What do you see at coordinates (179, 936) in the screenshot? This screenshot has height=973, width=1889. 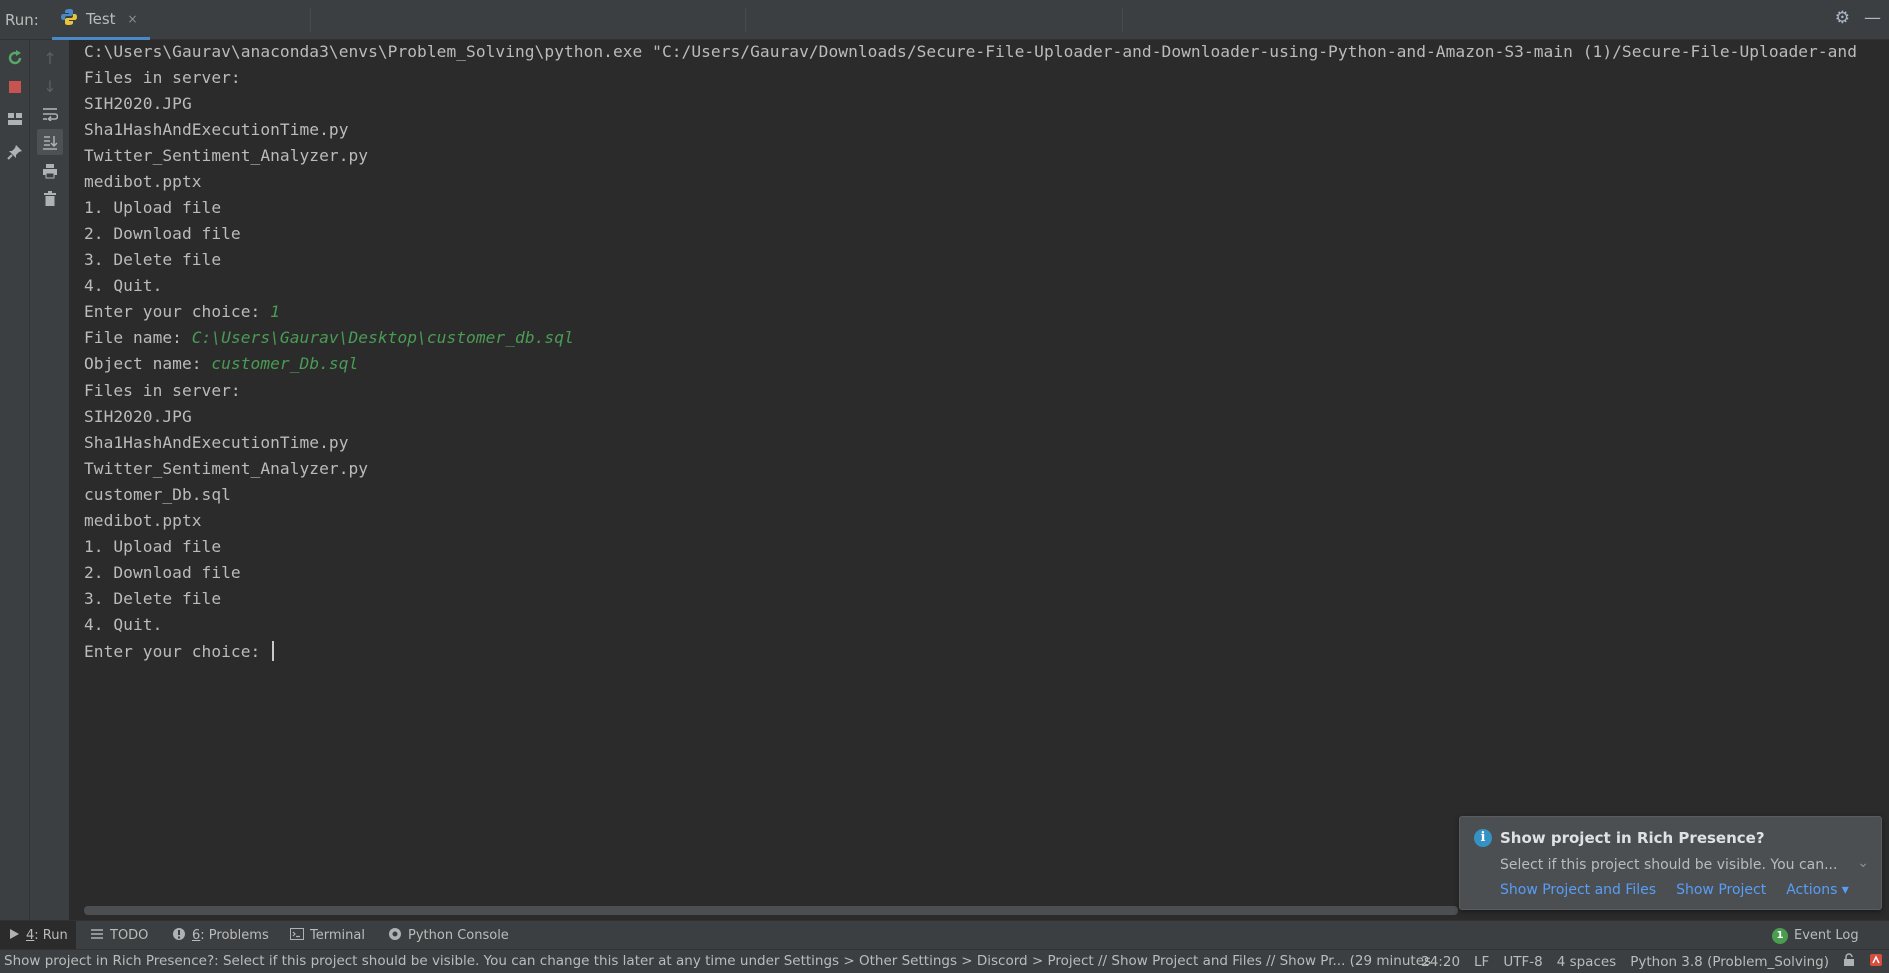 I see `problems-icon` at bounding box center [179, 936].